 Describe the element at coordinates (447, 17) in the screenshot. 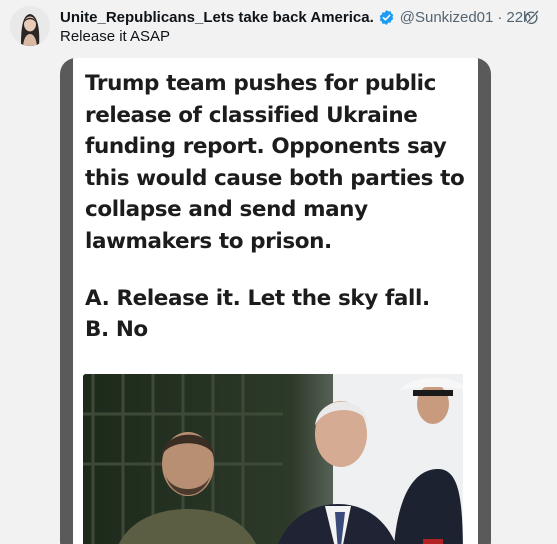

I see `handle: @Sunkized01` at that location.